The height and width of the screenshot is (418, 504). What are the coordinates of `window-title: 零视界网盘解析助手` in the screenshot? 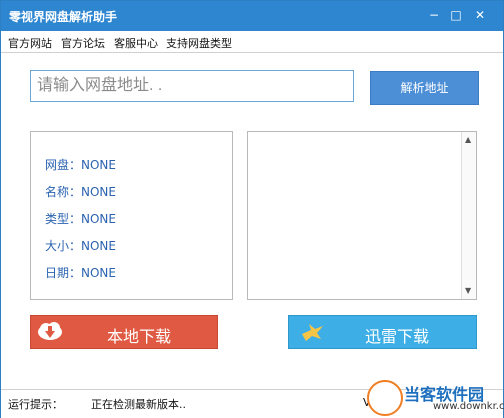 It's located at (63, 17).